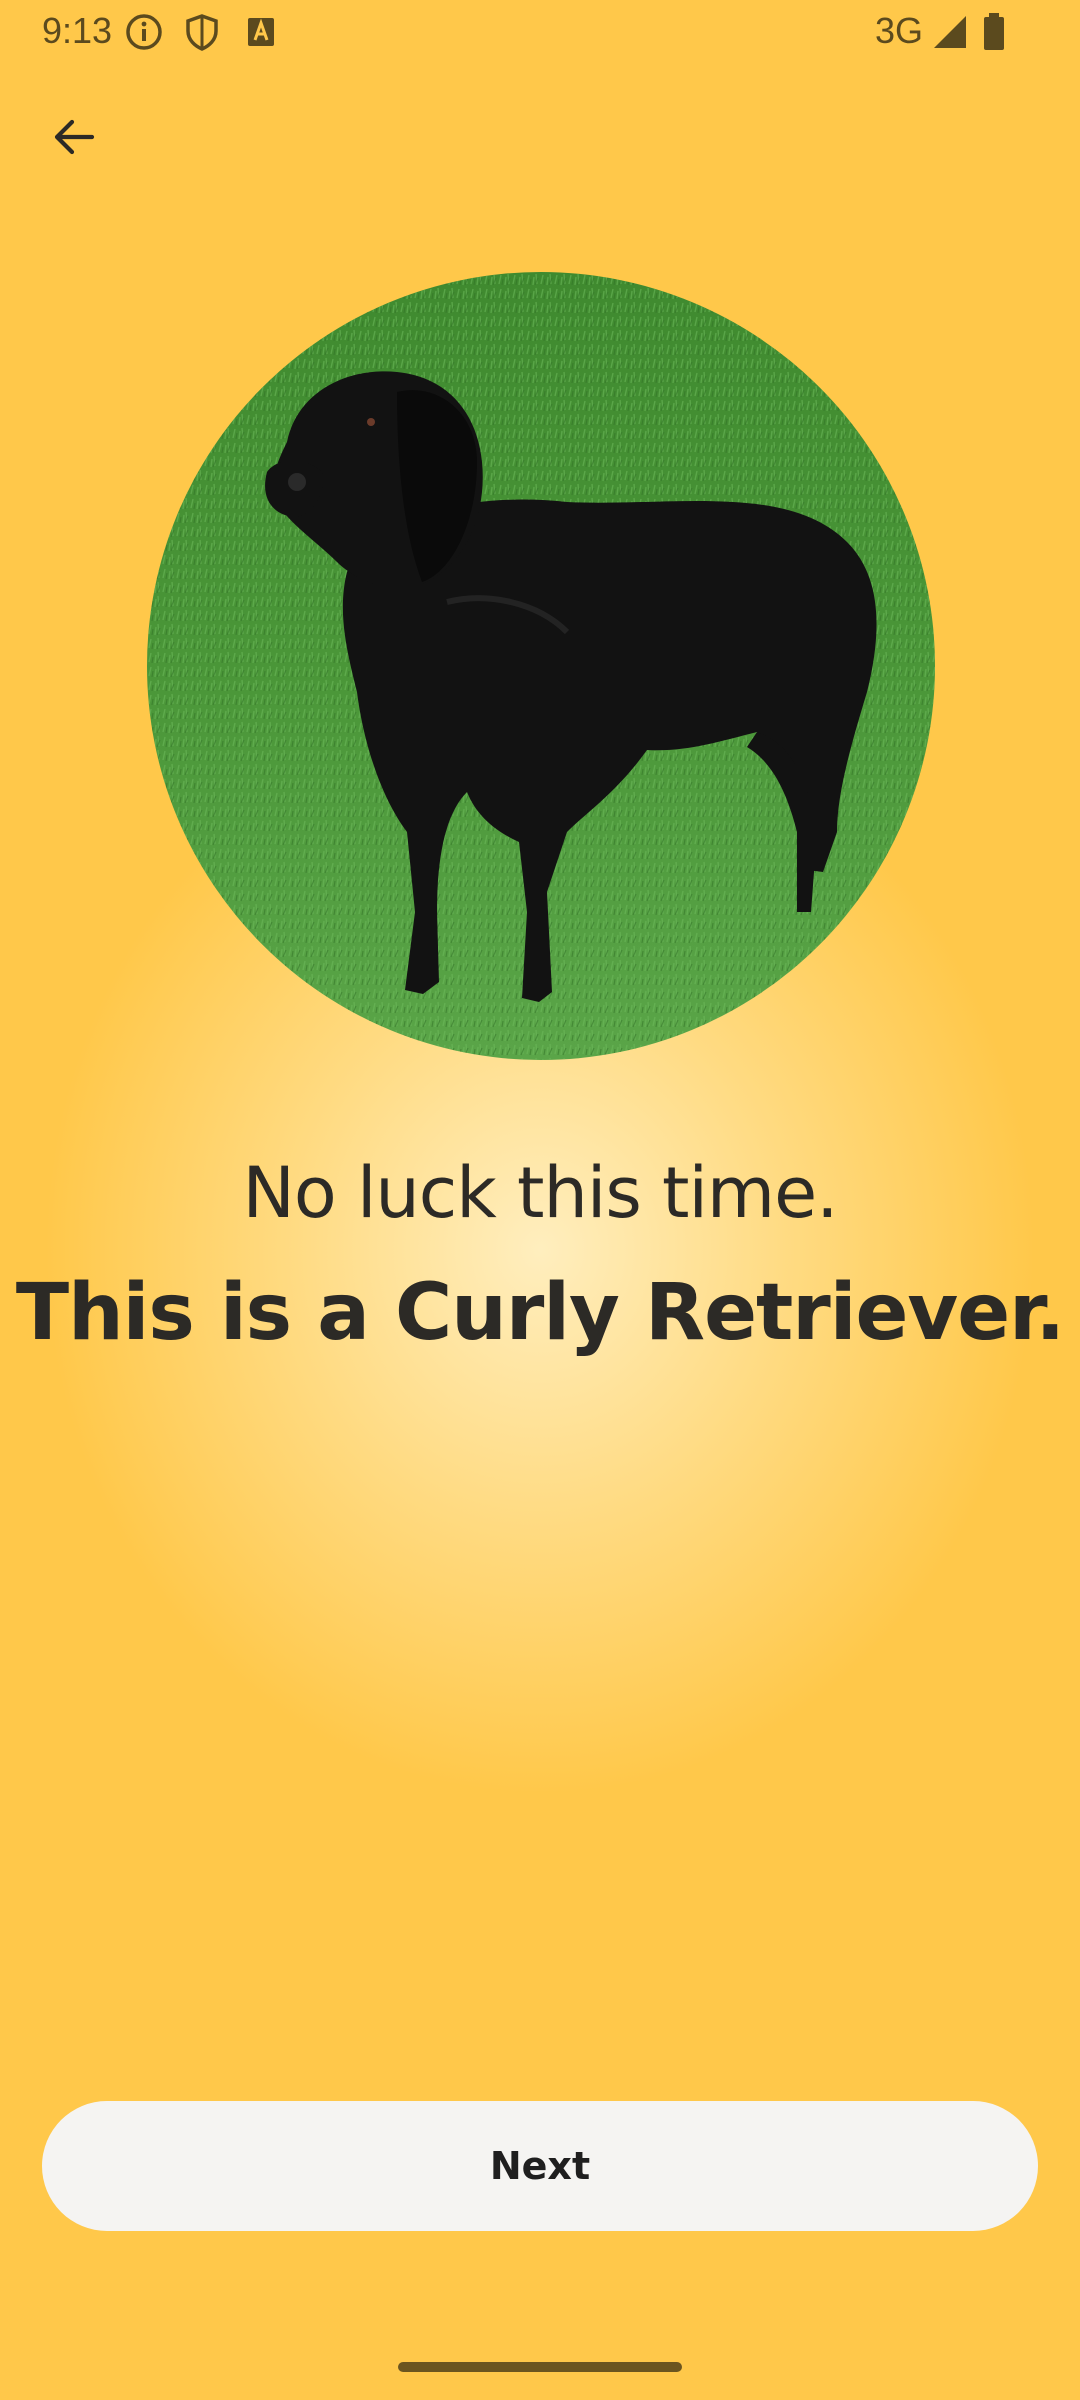 The height and width of the screenshot is (2400, 1080). I want to click on status-bar: 9:13 3G, so click(540, 32).